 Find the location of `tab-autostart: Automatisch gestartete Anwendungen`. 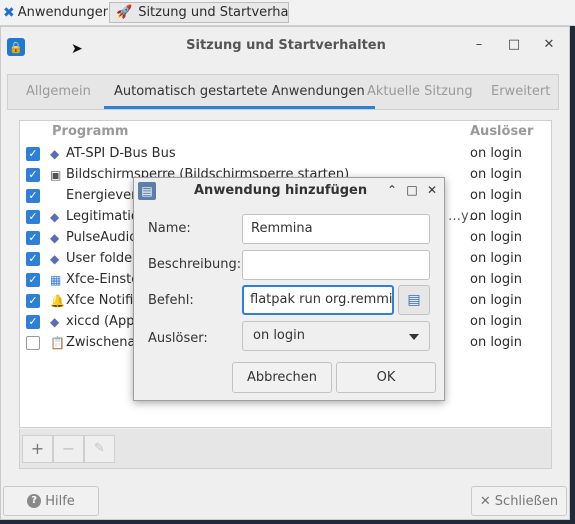

tab-autostart: Automatisch gestartete Anwendungen is located at coordinates (239, 92).